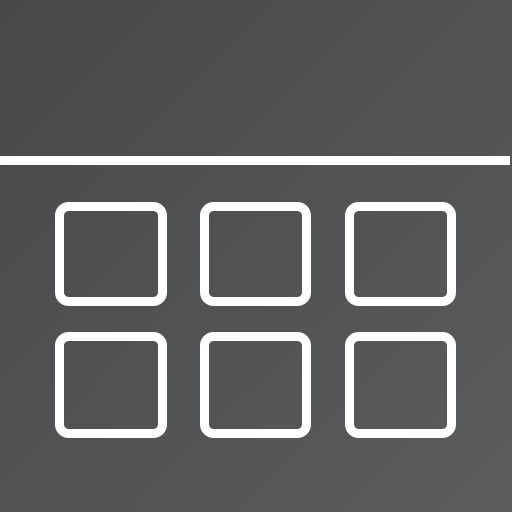 Image resolution: width=512 pixels, height=512 pixels. I want to click on grid-cell-r1-c2, so click(255, 254).